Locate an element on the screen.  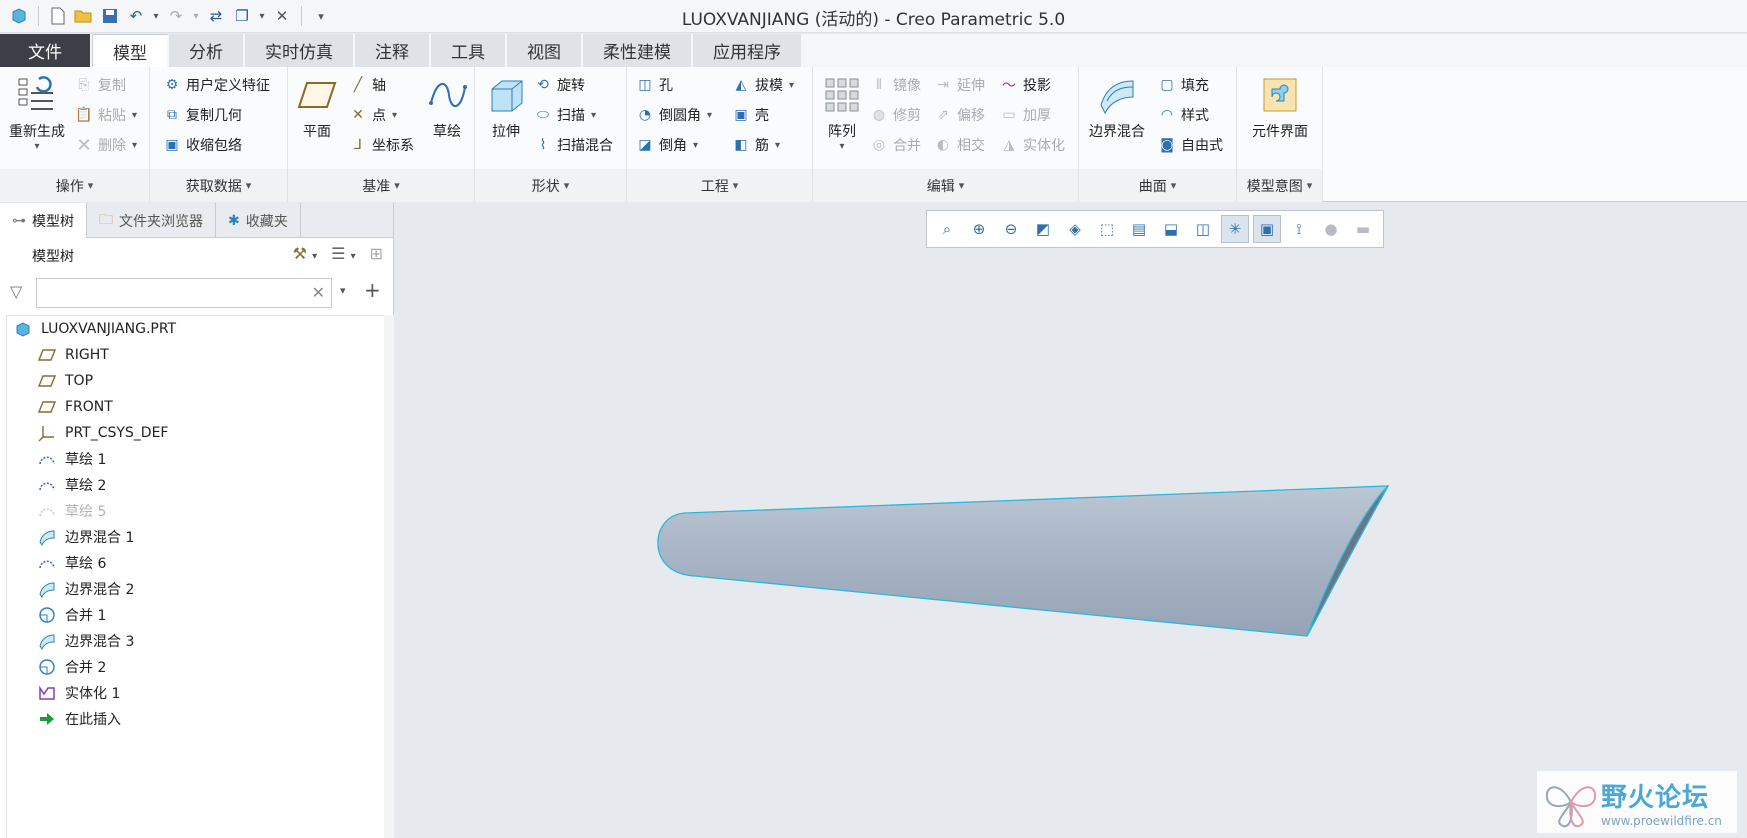
revolve-button: ⟲ 旋转 is located at coordinates (559, 85).